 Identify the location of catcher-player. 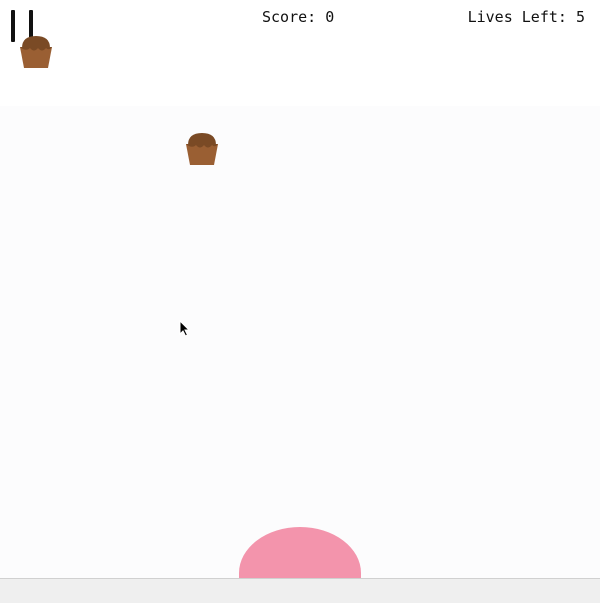
(300, 552).